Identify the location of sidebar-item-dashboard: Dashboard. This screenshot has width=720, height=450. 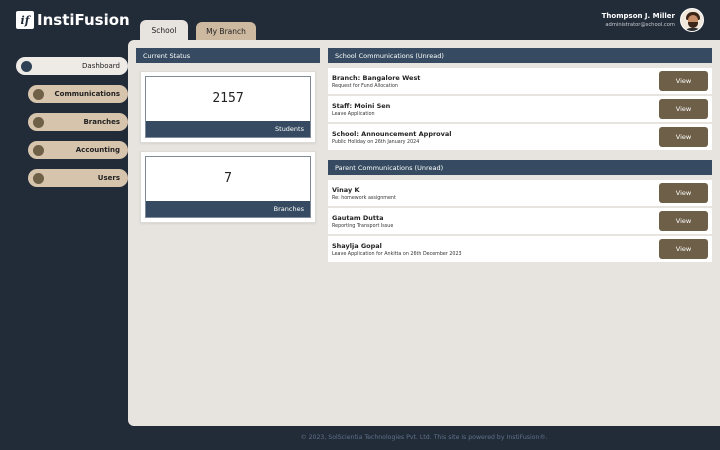
(72, 66).